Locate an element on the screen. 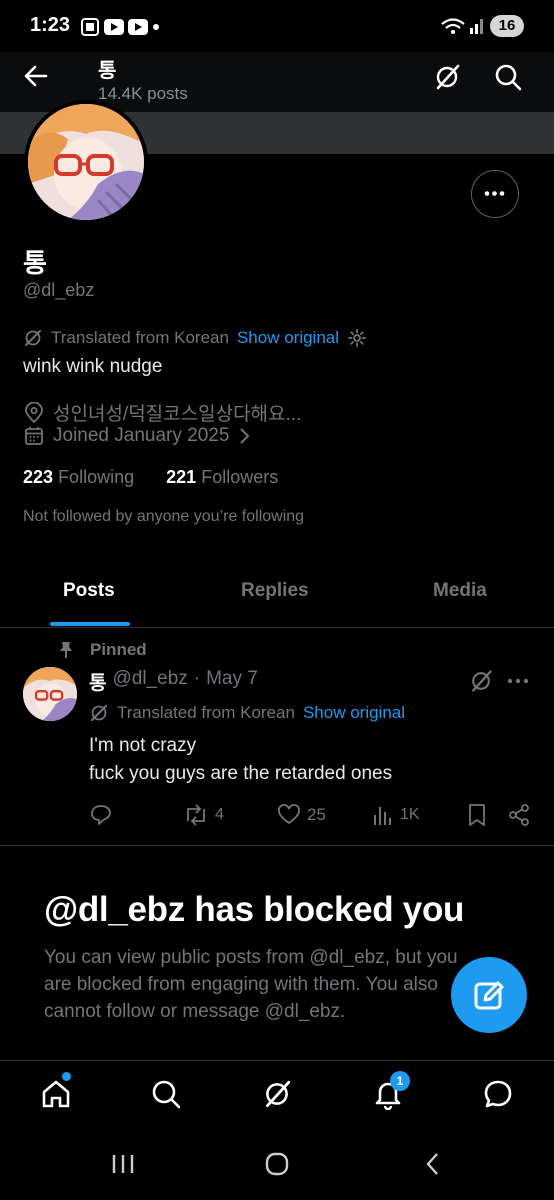 The width and height of the screenshot is (554, 1200). post-avatar is located at coordinates (50, 694).